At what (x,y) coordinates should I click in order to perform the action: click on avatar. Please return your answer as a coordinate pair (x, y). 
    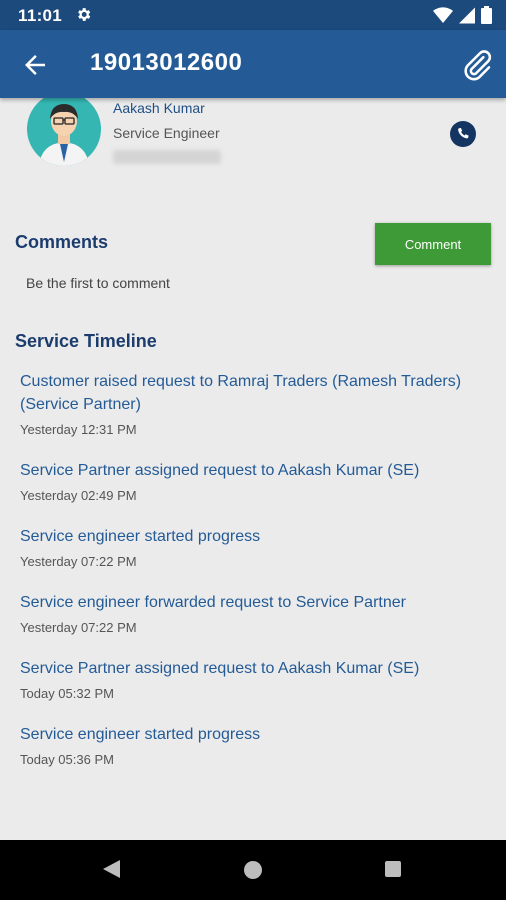
    Looking at the image, I should click on (64, 132).